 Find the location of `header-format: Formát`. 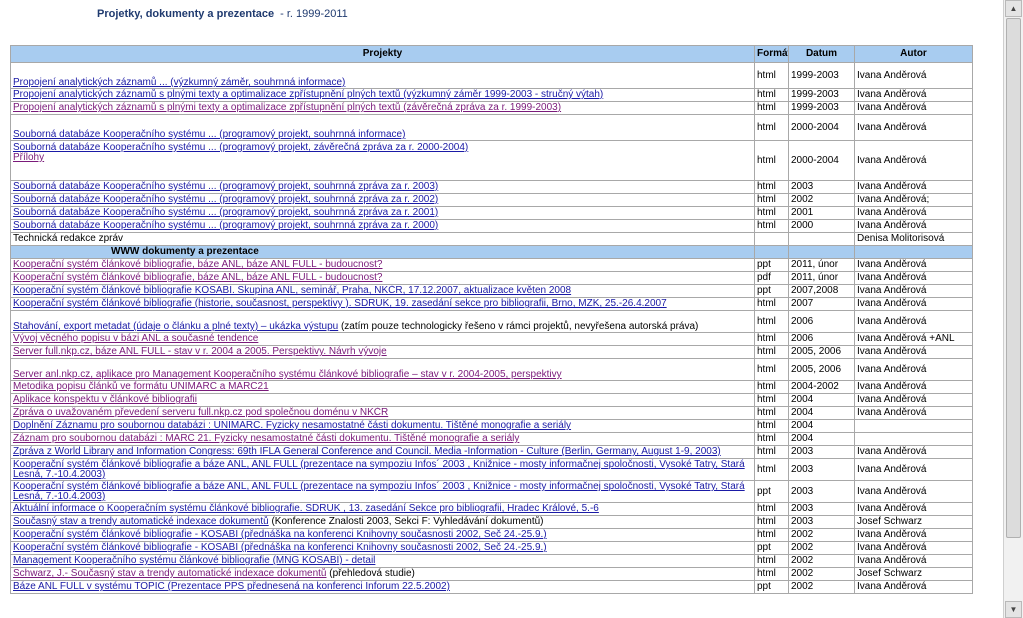

header-format: Formát is located at coordinates (771, 54).